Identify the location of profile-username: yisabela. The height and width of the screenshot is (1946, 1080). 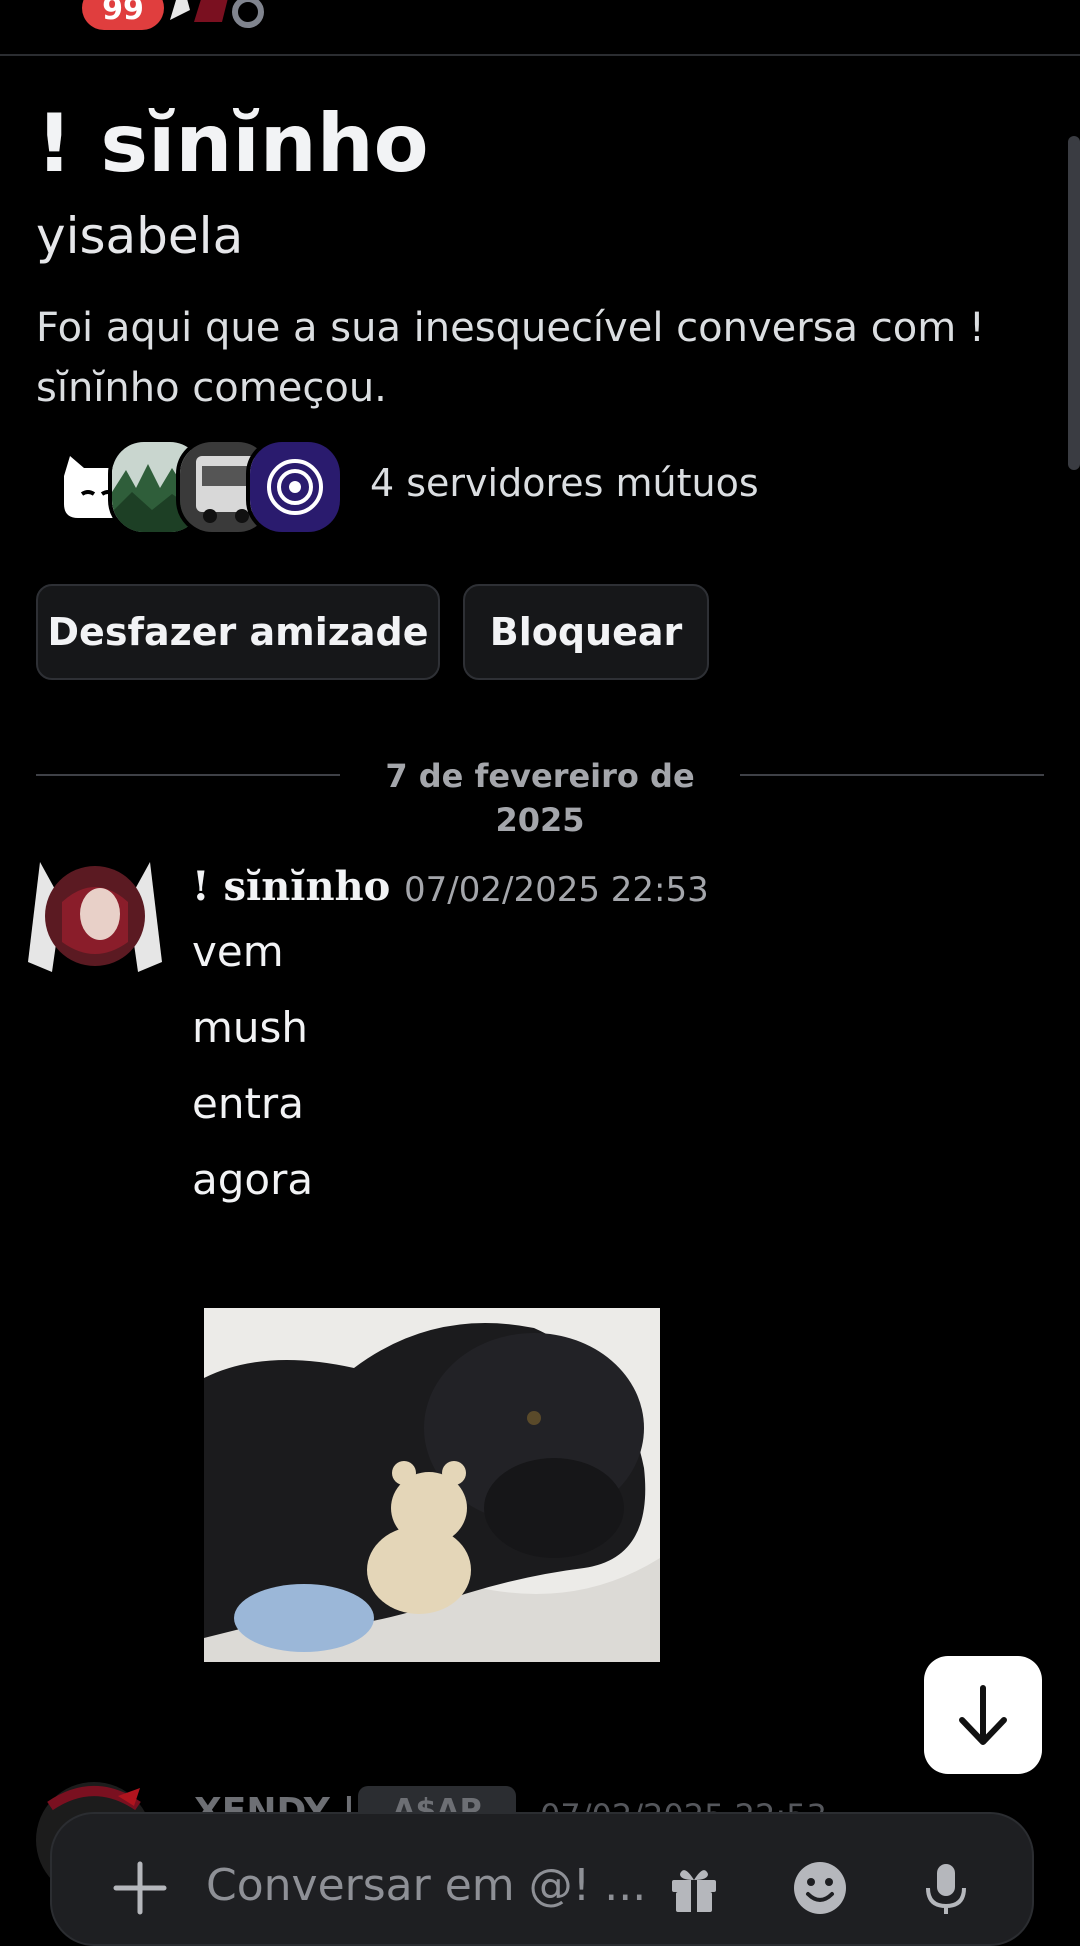
(140, 236).